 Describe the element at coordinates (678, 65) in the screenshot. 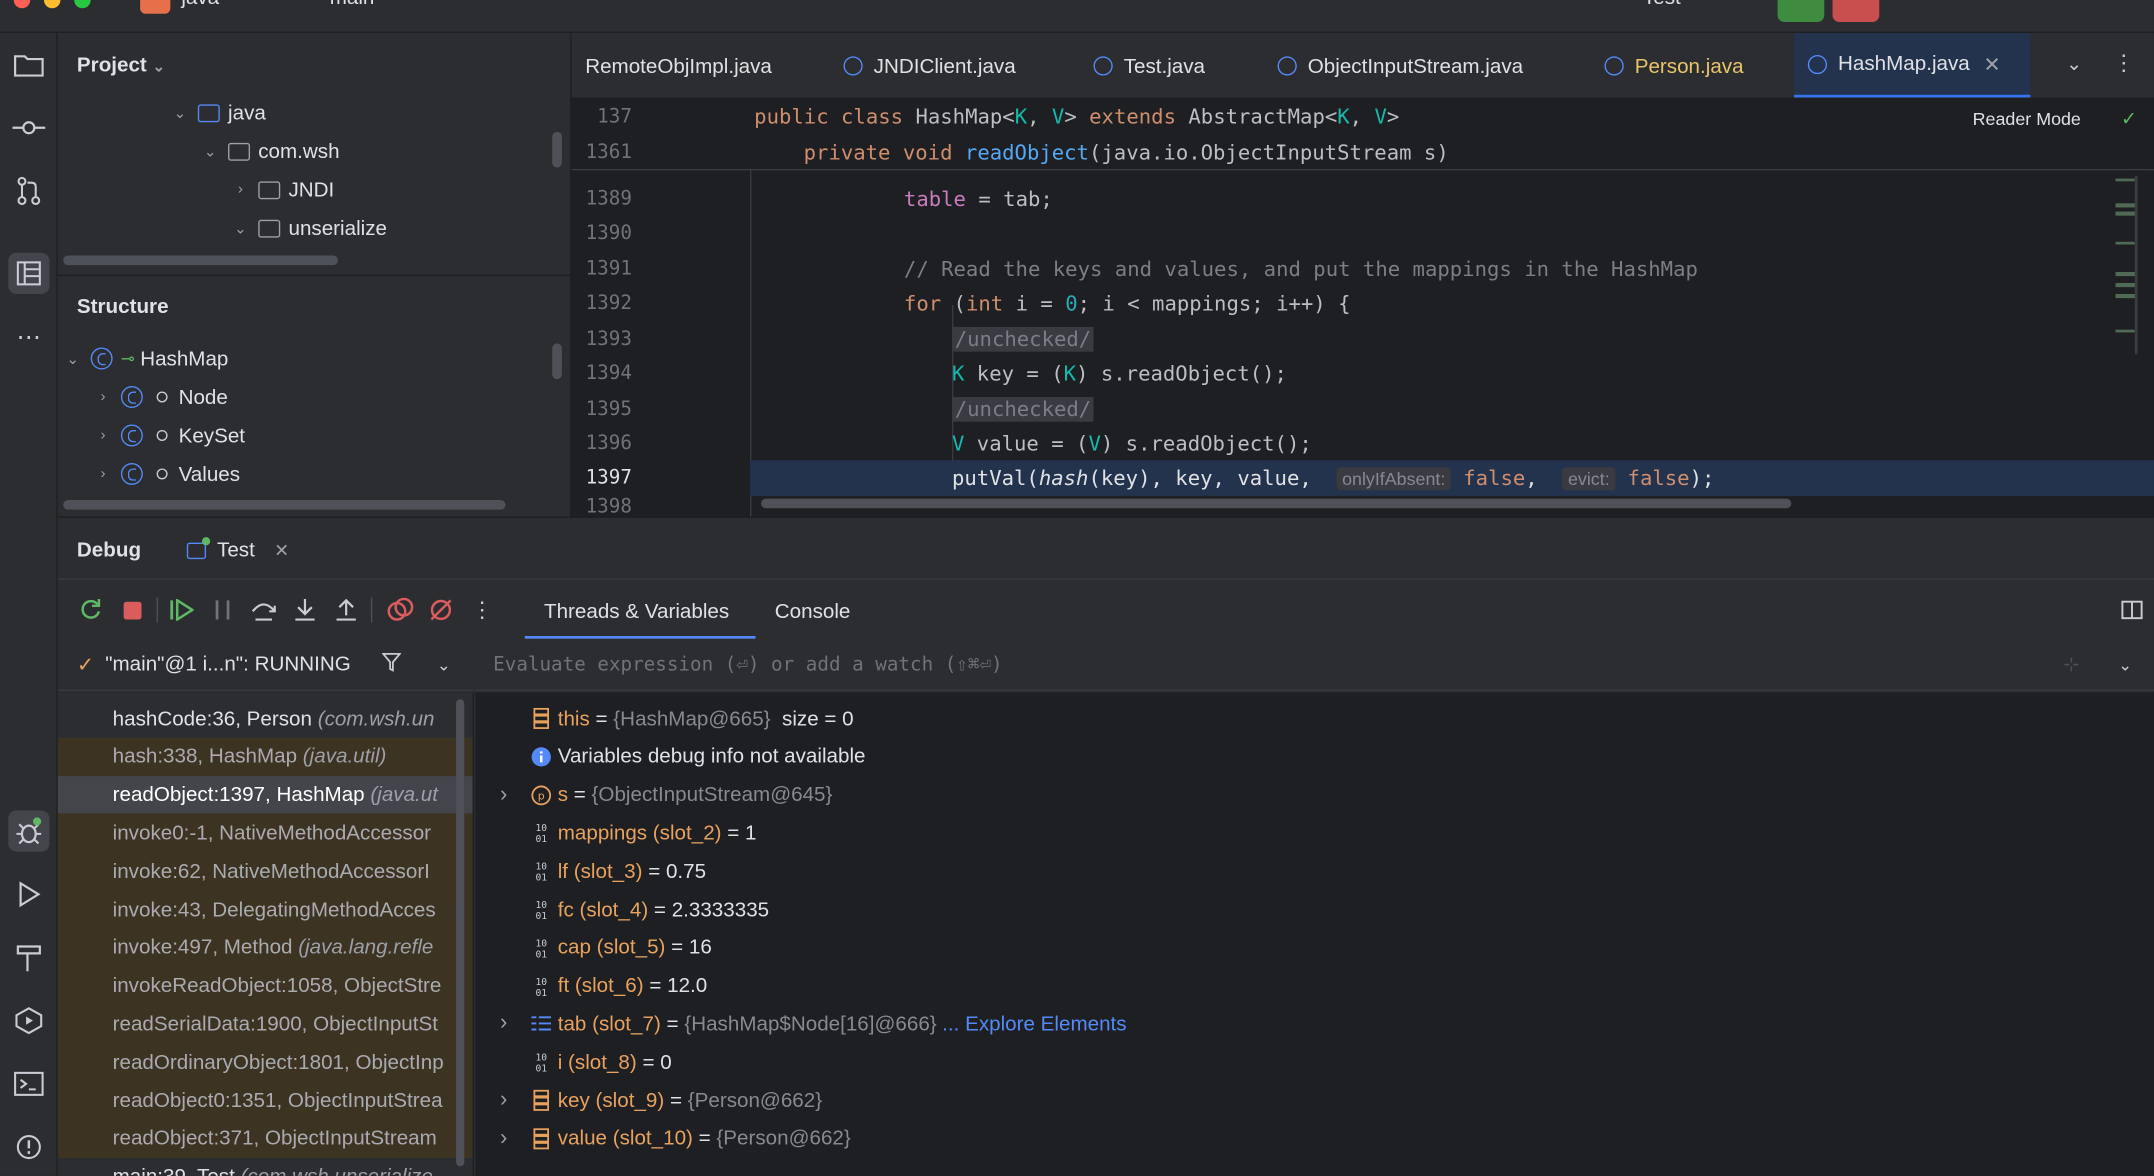

I see `tab-remoteobjimpl: RemoteObjImpl.java` at that location.